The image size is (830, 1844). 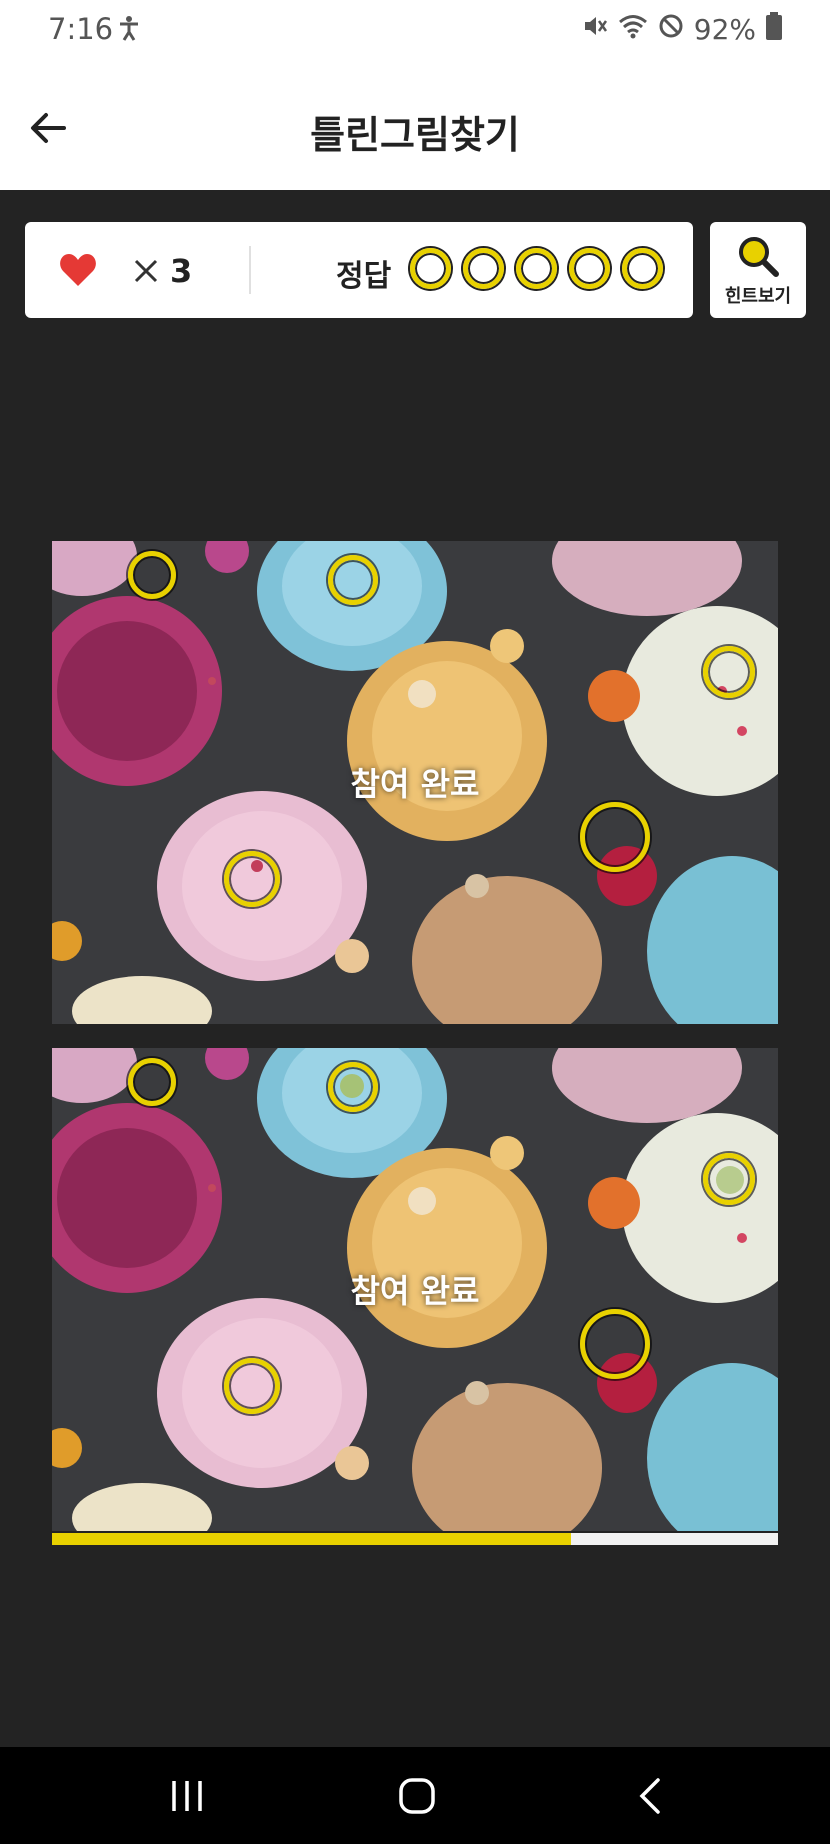 I want to click on answer-indicators, so click(x=536, y=268).